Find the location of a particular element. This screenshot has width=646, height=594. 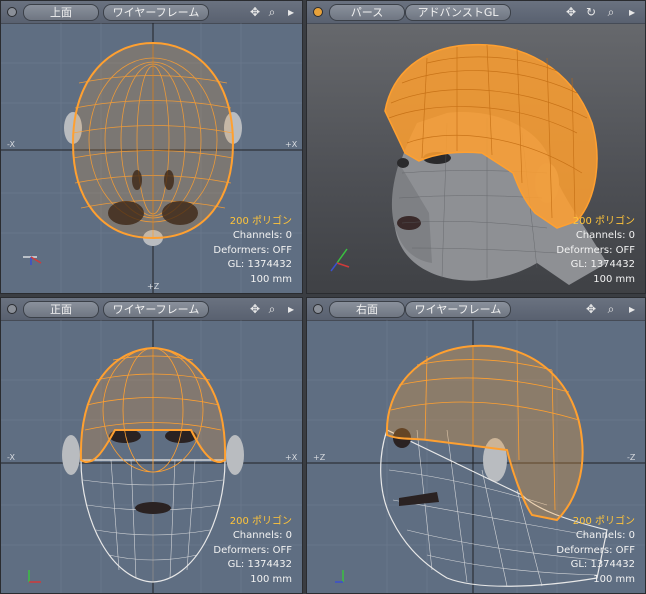

ear-right is located at coordinates (235, 455).